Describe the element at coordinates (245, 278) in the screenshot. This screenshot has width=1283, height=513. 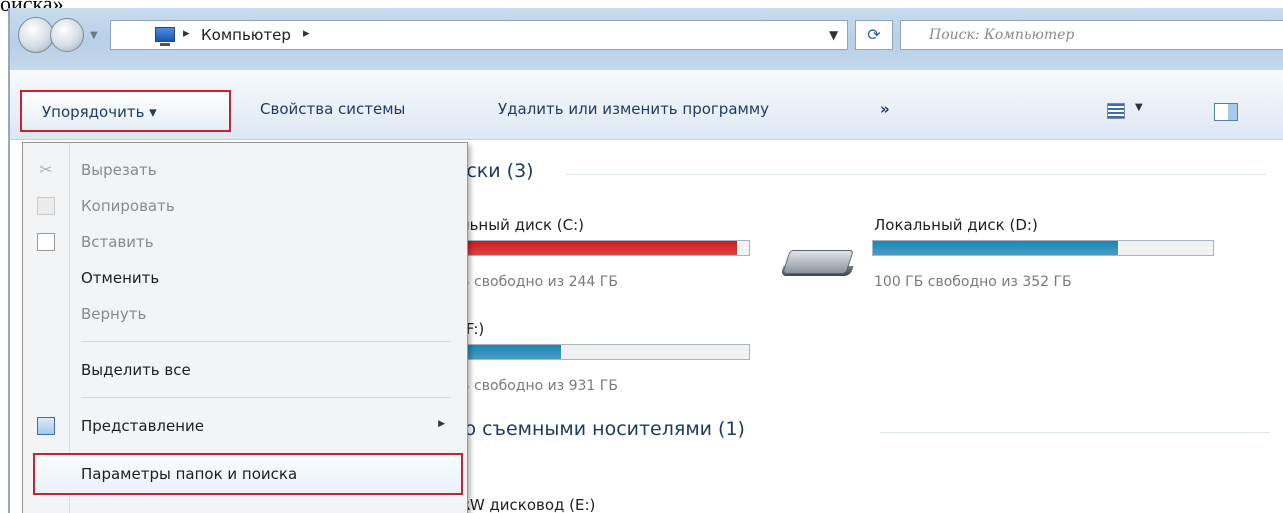
I see `menu-item-undo: Отменить` at that location.